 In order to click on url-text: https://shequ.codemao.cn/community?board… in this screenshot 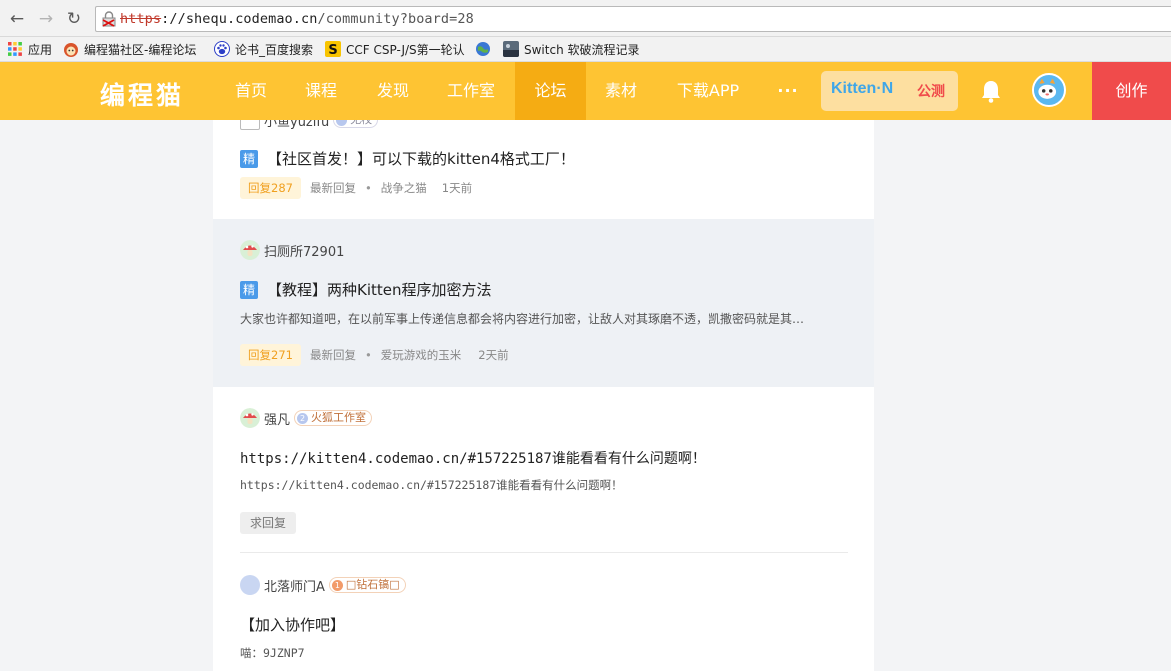, I will do `click(297, 19)`.